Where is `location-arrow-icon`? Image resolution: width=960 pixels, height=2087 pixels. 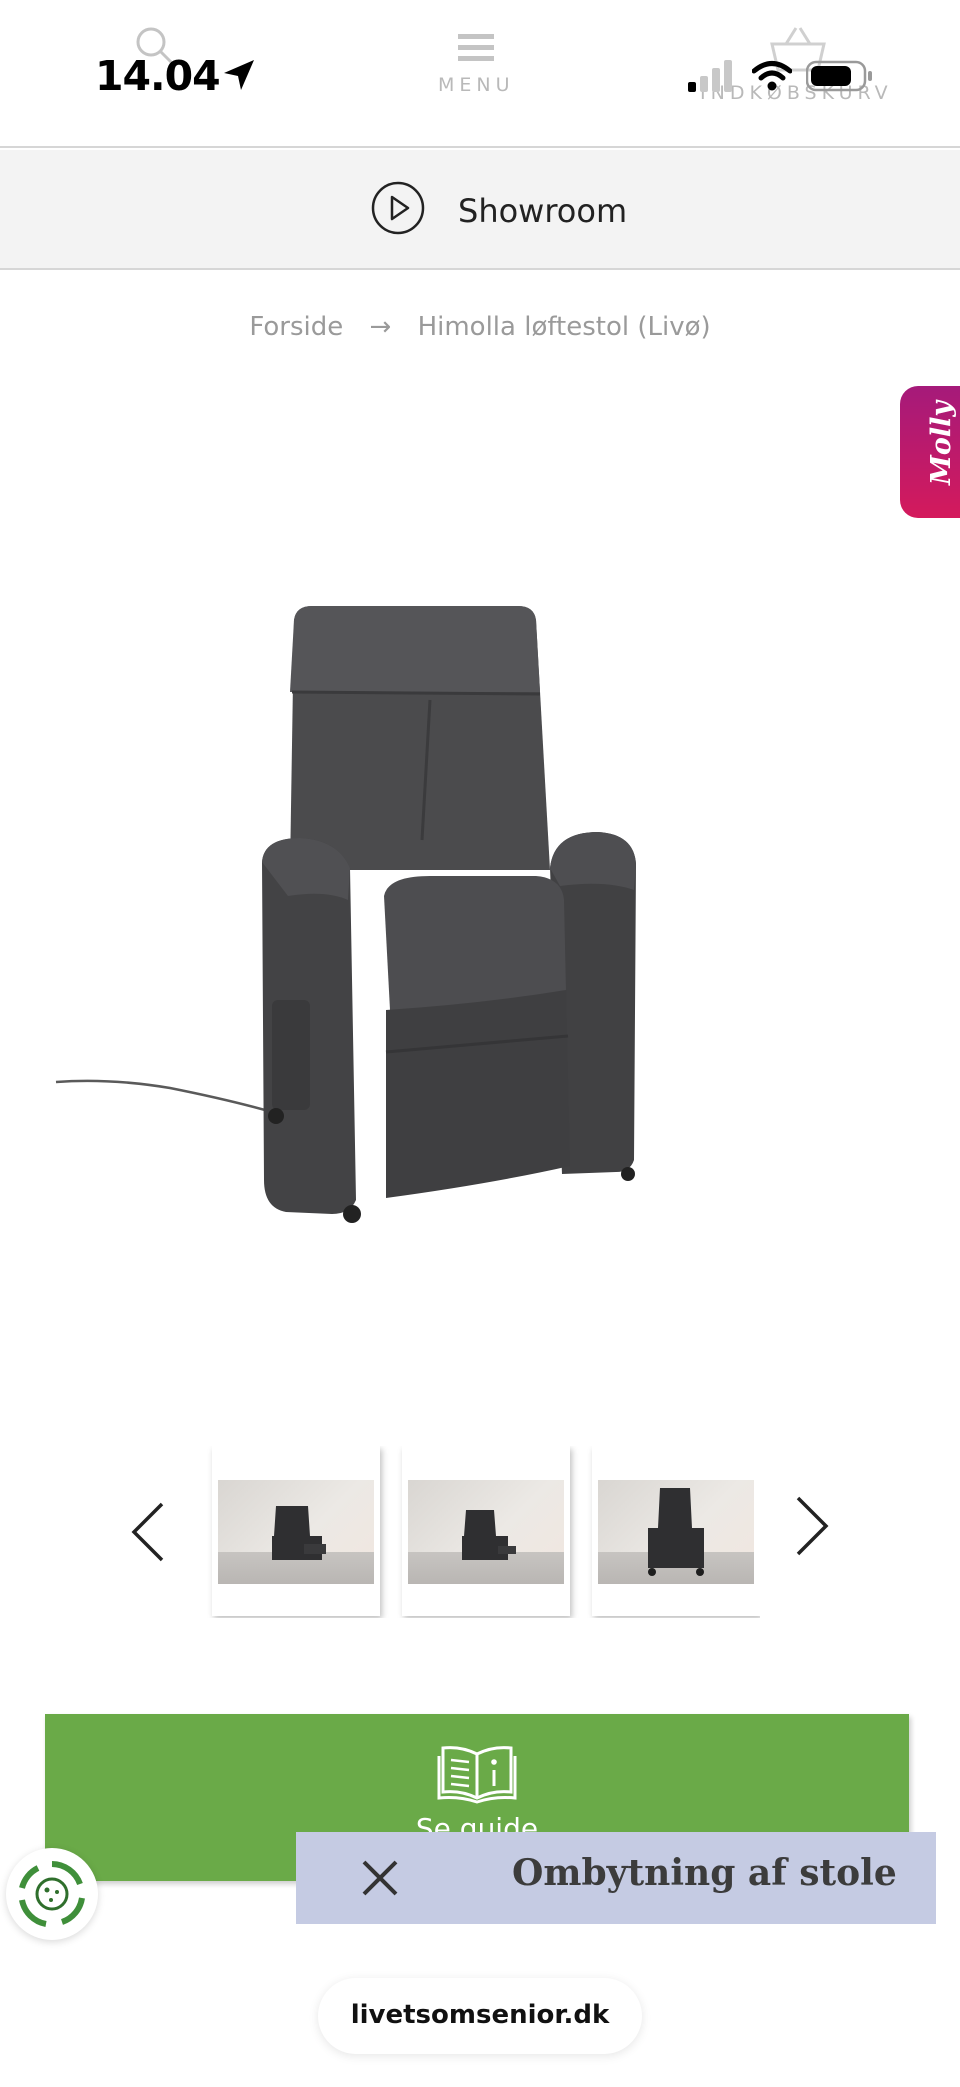 location-arrow-icon is located at coordinates (239, 75).